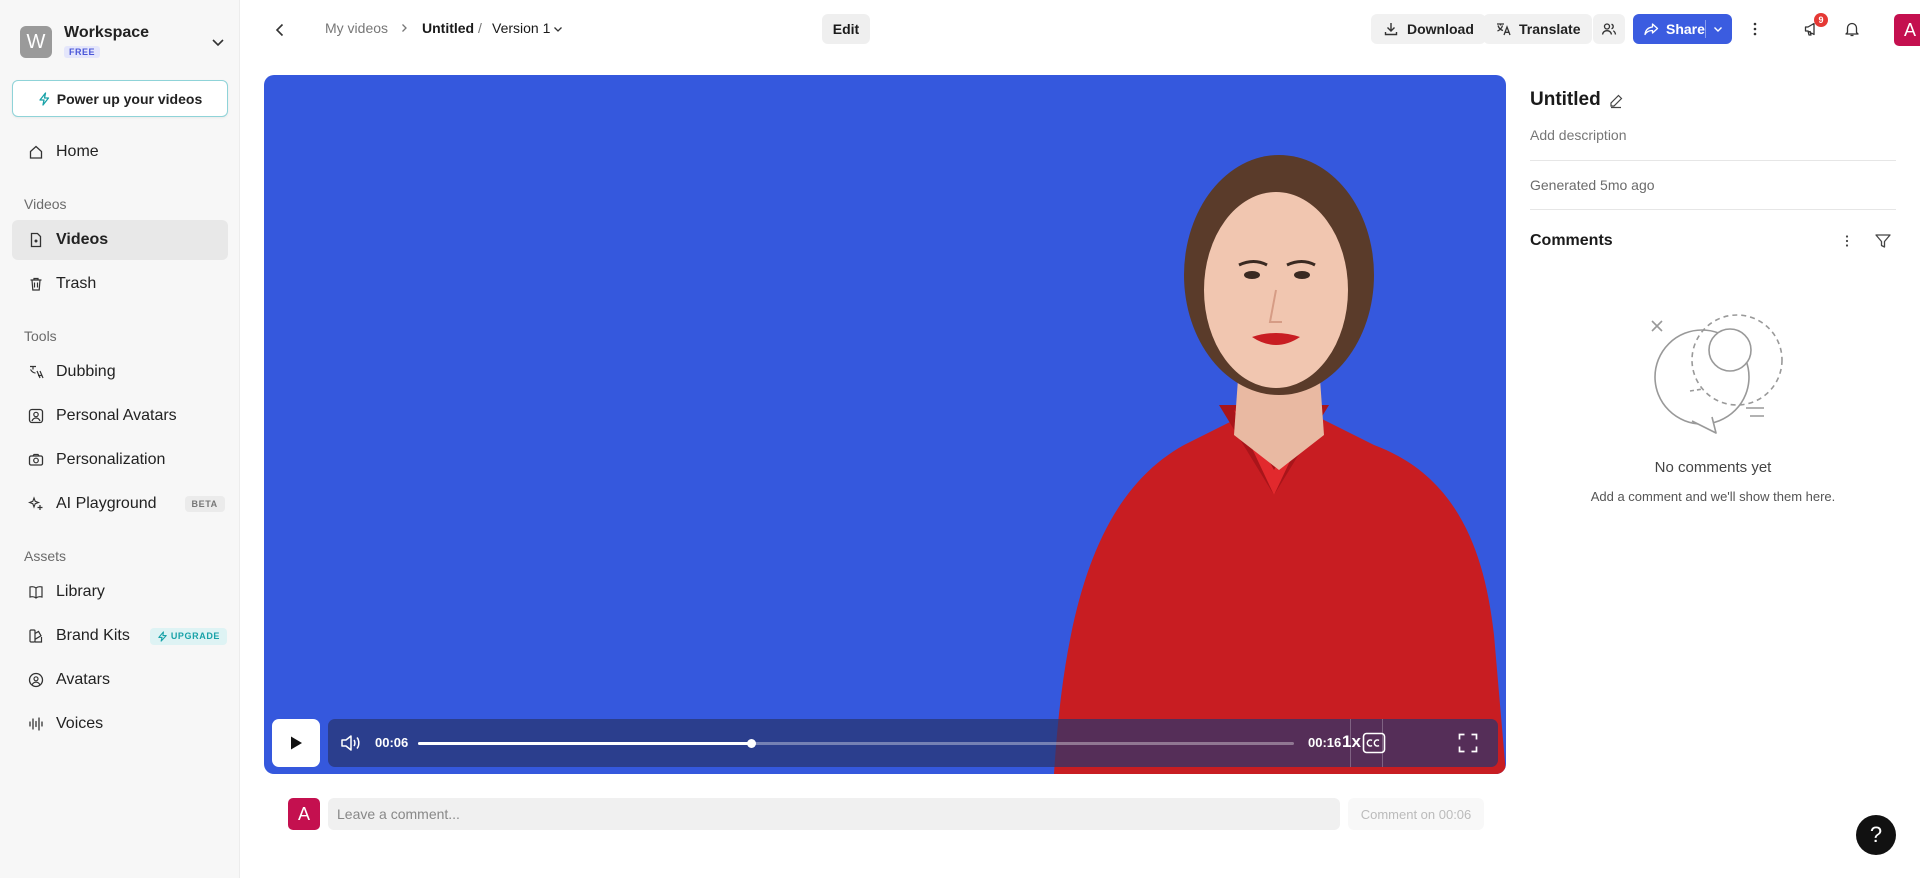 The width and height of the screenshot is (1920, 878). I want to click on power-up-label: Power up your videos, so click(129, 98).